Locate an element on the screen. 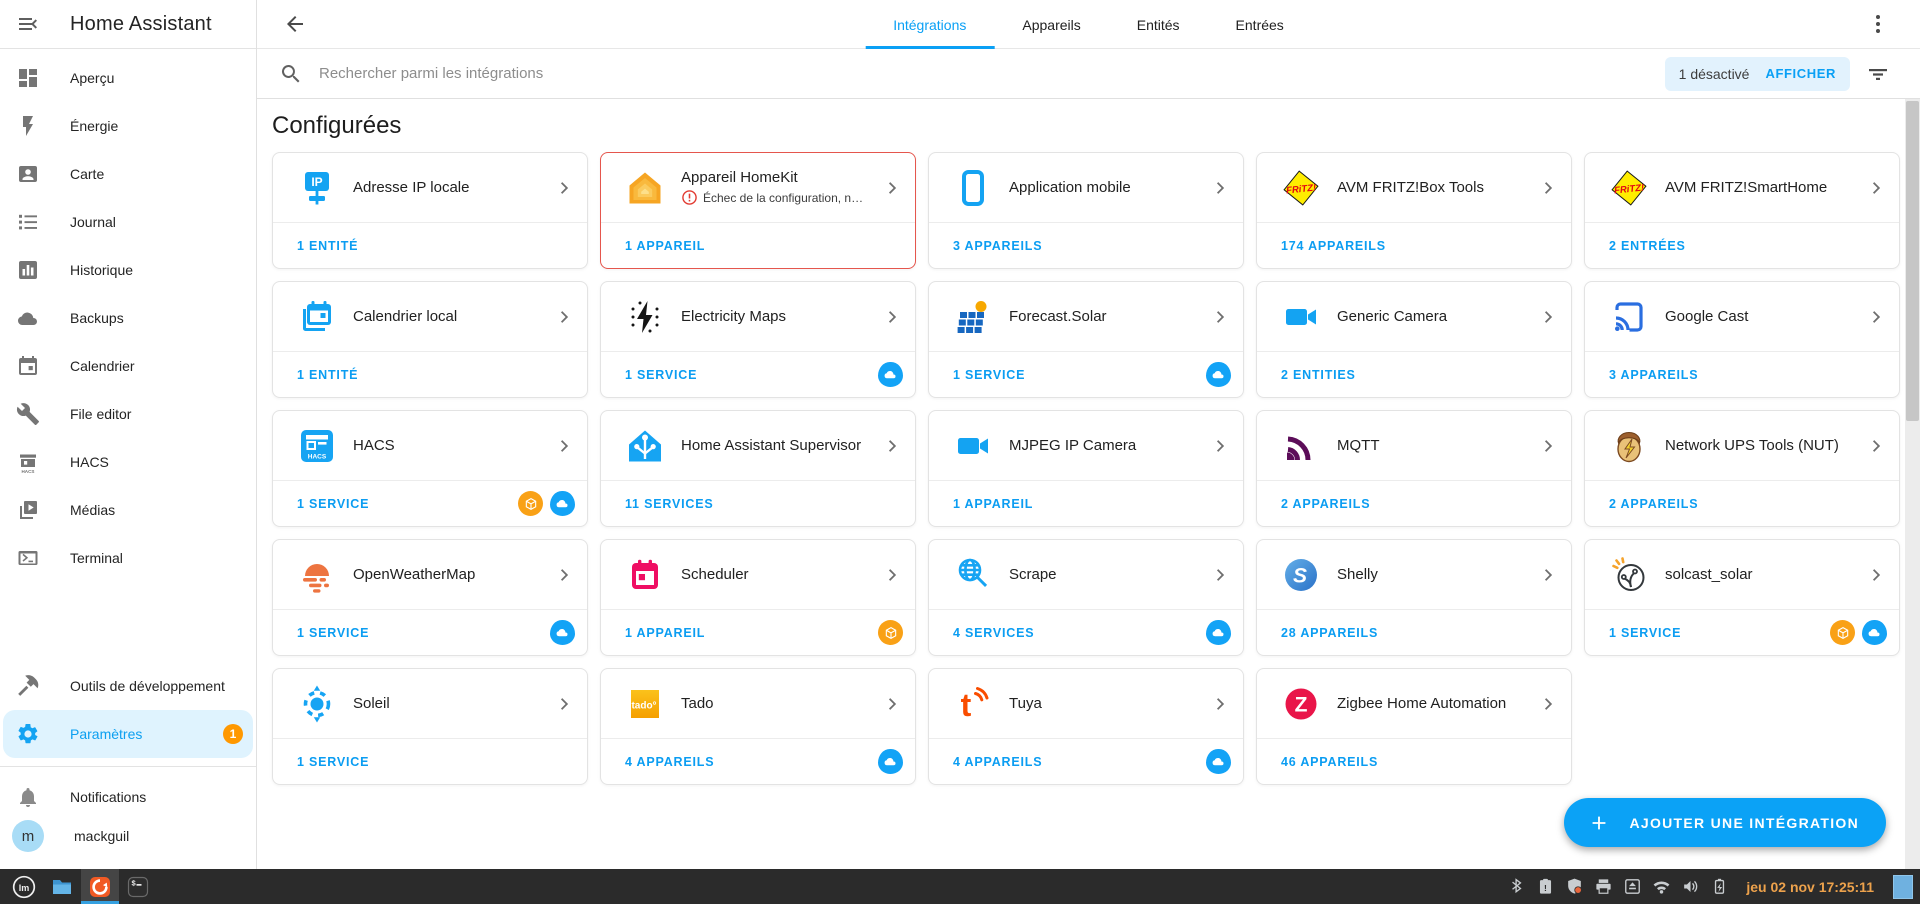 The image size is (1920, 904). integration-card-generic-camera: Generic Camera 2 ENTITIES is located at coordinates (1414, 339).